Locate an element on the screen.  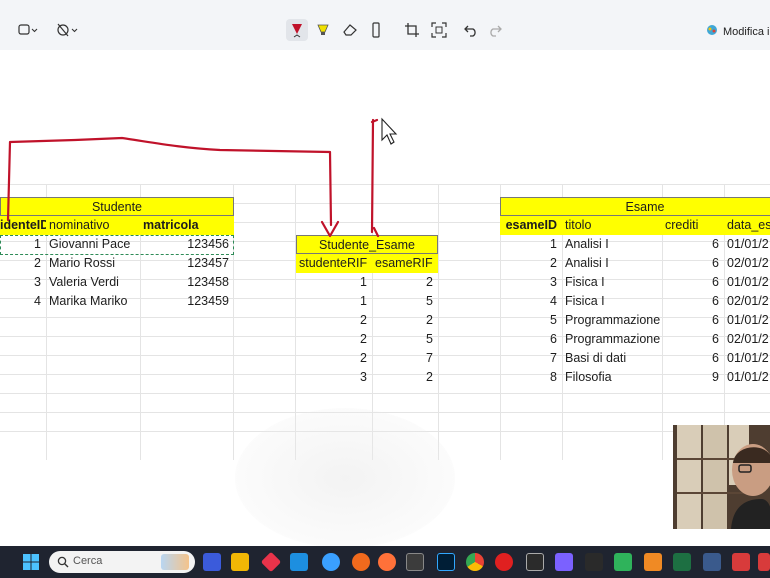
file-explorer-icon is located at coordinates (240, 562).